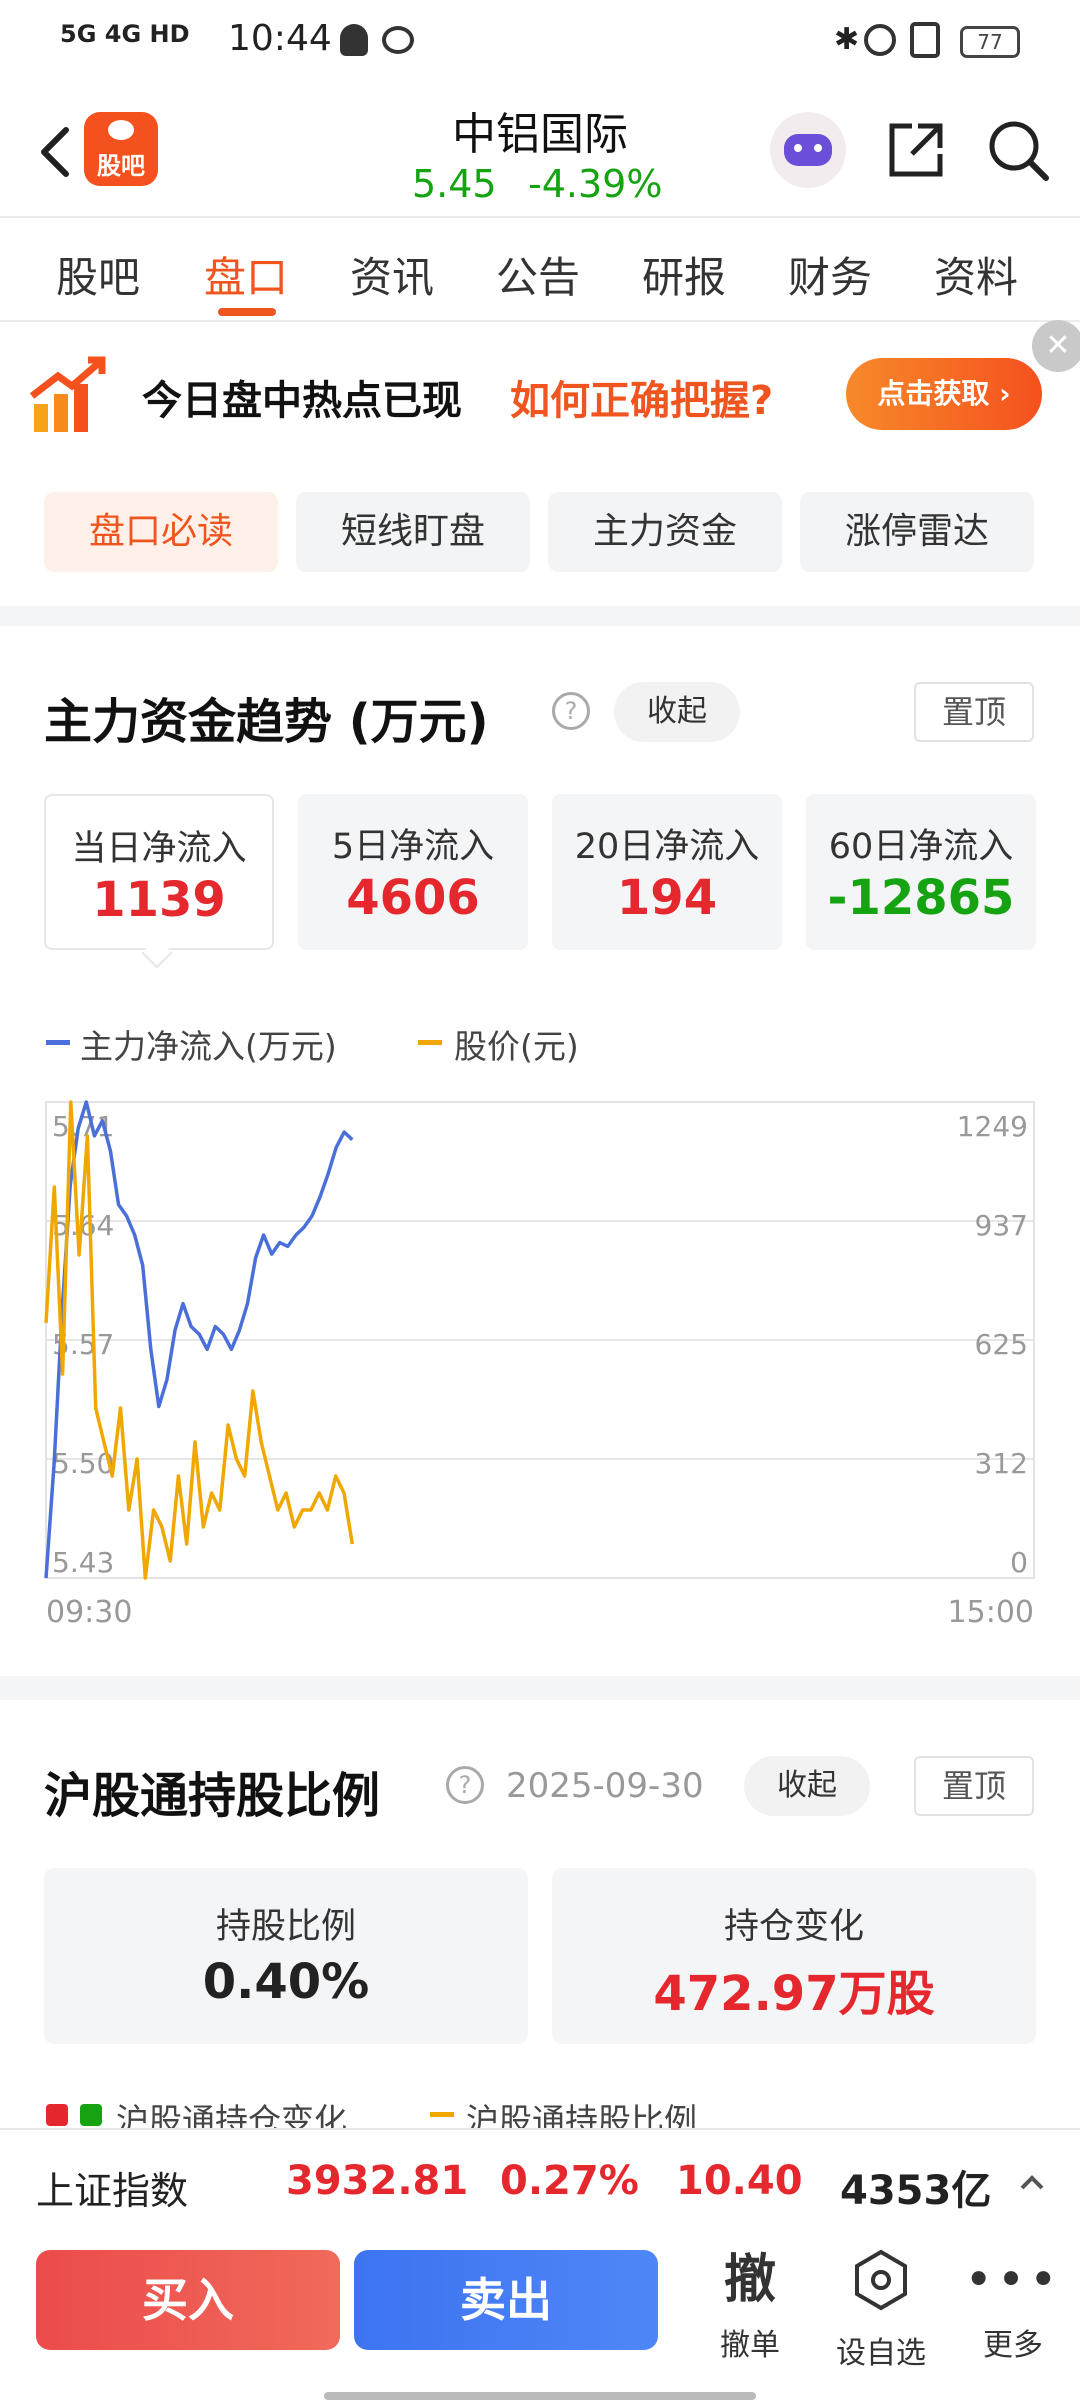 The height and width of the screenshot is (2408, 1080). I want to click on main-tabs: 股吧 盘口 资讯 公告 研报 财务 资料, so click(540, 270).